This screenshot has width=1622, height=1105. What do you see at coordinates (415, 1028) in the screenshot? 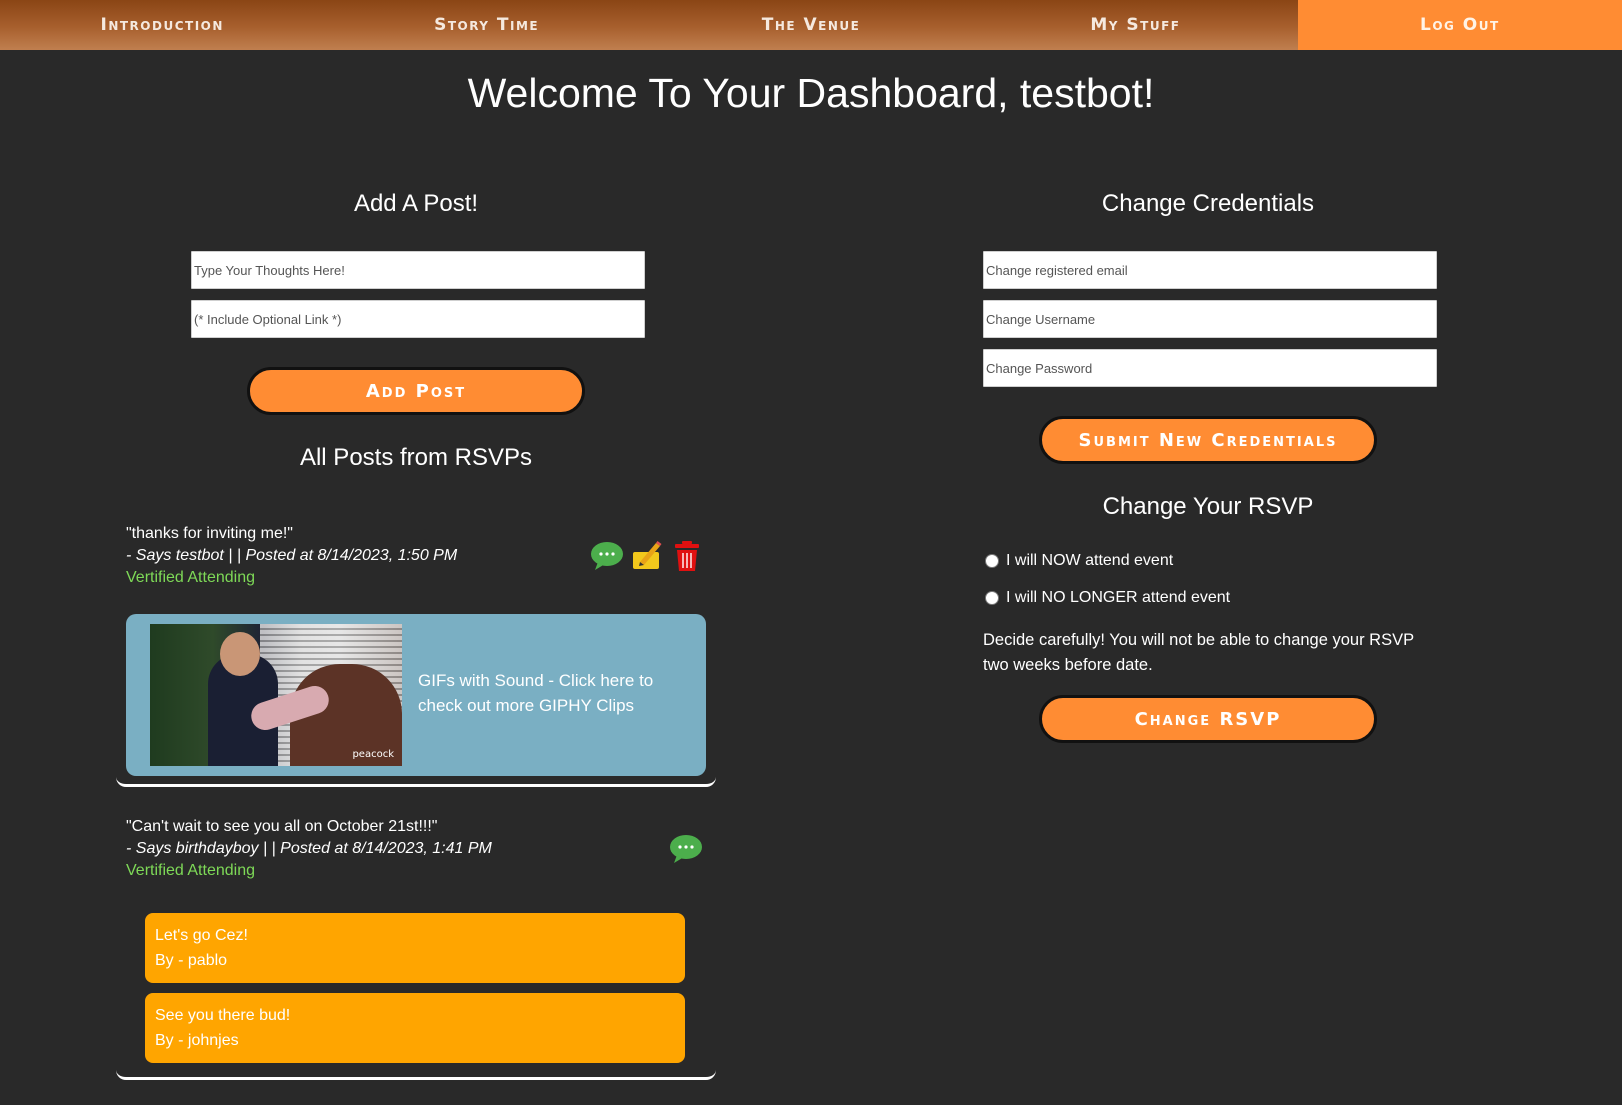
I see `comment-card: See you there bud! By - johnjes` at bounding box center [415, 1028].